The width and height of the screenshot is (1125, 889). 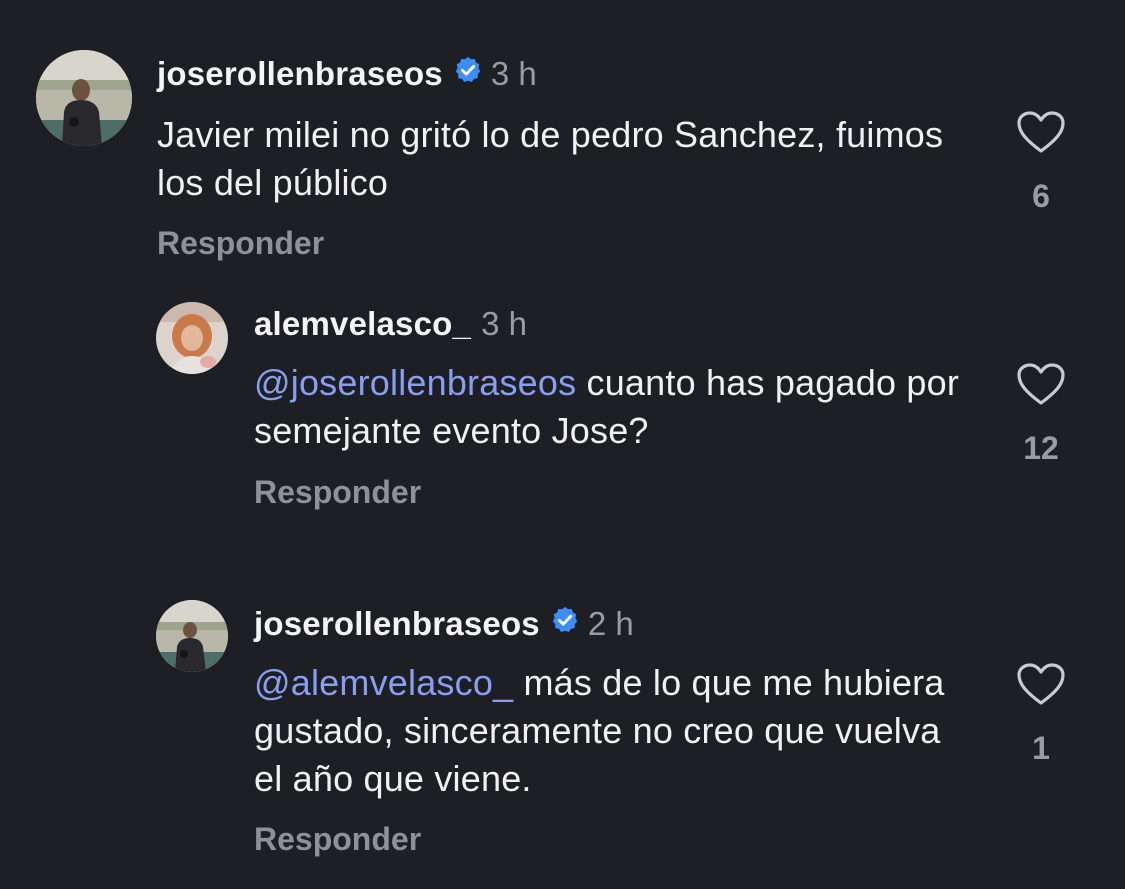 What do you see at coordinates (1041, 162) in the screenshot?
I see `like-control: 6` at bounding box center [1041, 162].